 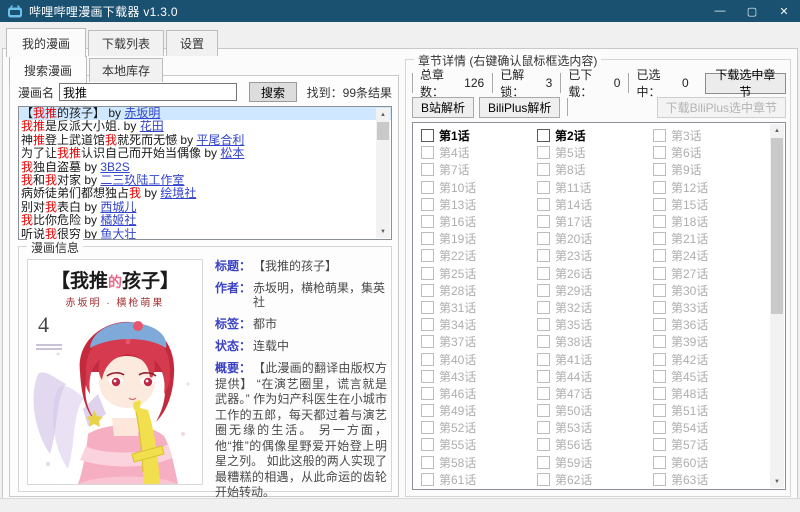 What do you see at coordinates (574, 428) in the screenshot?
I see `chapter-label: 第53话` at bounding box center [574, 428].